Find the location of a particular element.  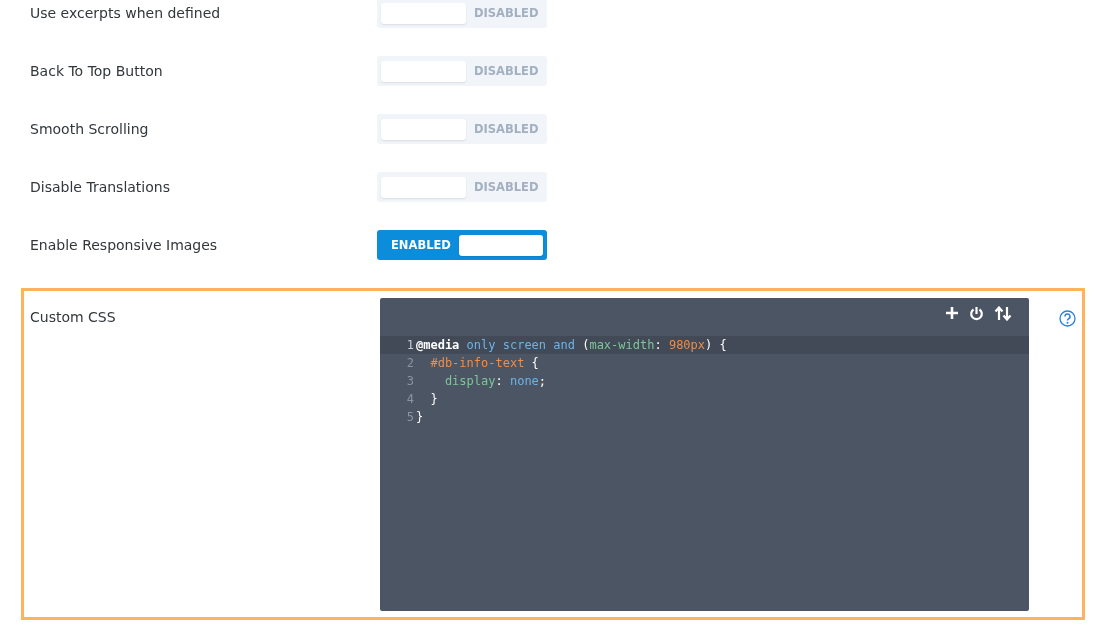

line-number: 3 is located at coordinates (410, 381).